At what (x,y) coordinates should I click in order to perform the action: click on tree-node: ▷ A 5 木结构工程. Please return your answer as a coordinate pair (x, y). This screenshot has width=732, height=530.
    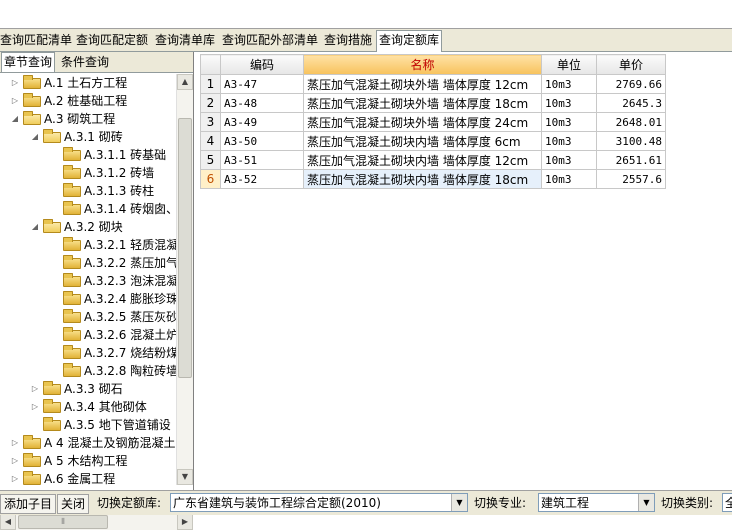
    Looking at the image, I should click on (88, 461).